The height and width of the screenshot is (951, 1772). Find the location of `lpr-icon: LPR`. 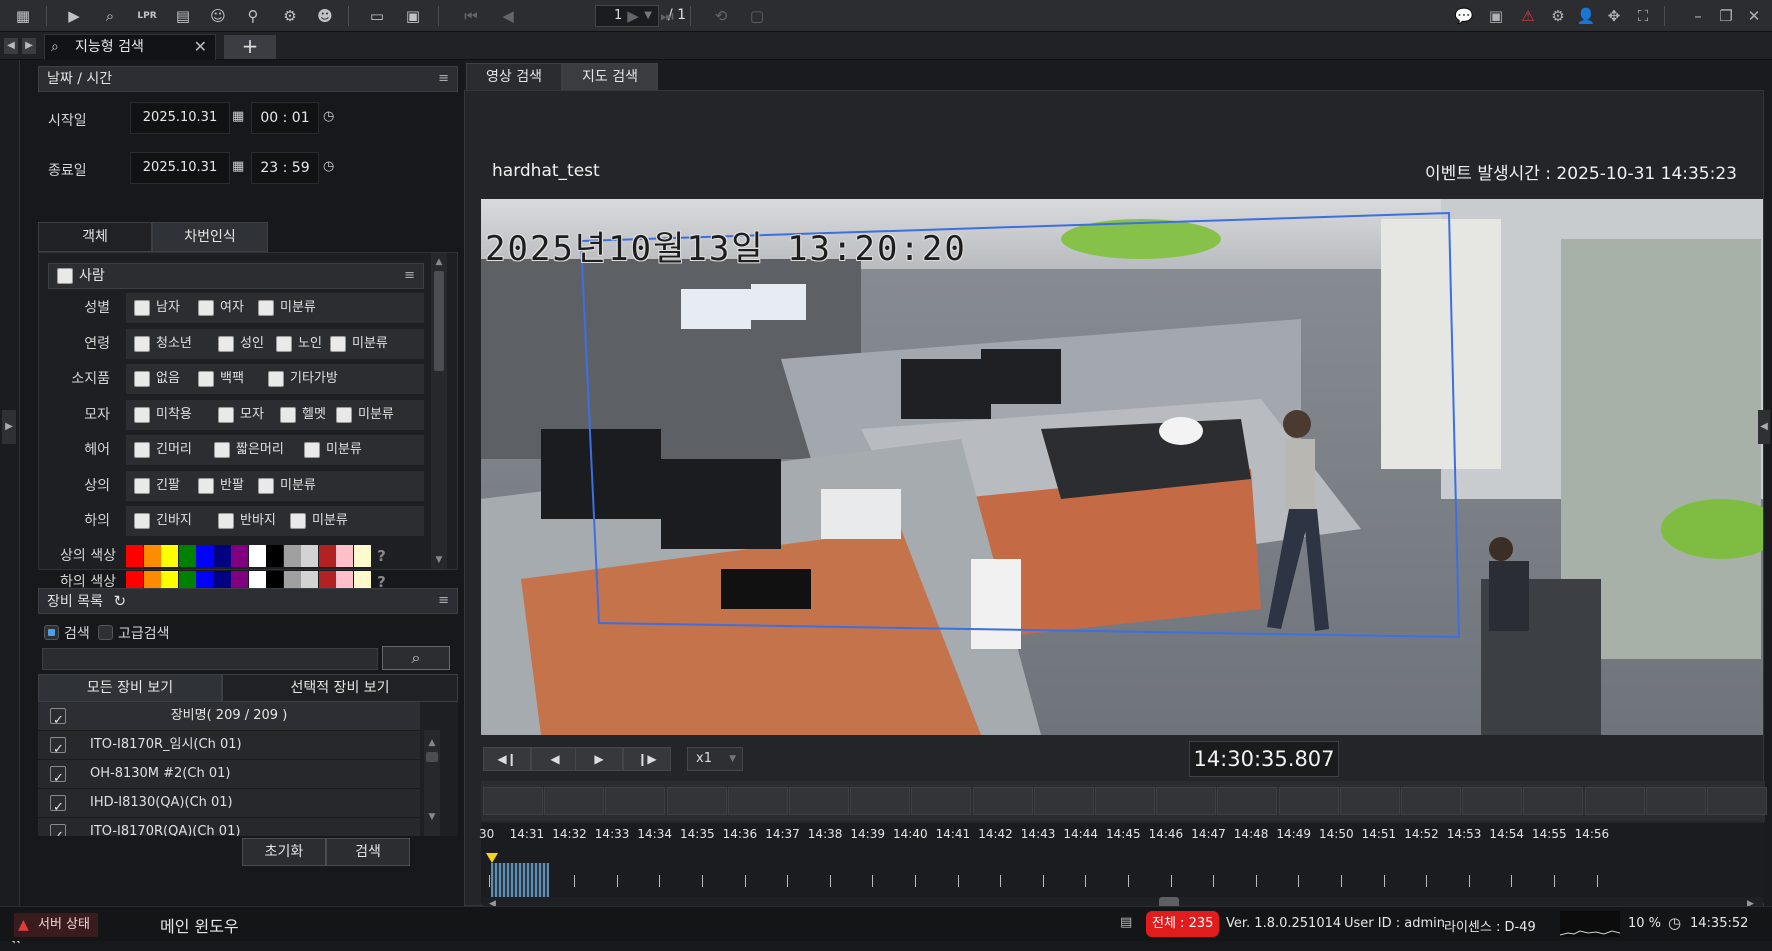

lpr-icon: LPR is located at coordinates (147, 16).